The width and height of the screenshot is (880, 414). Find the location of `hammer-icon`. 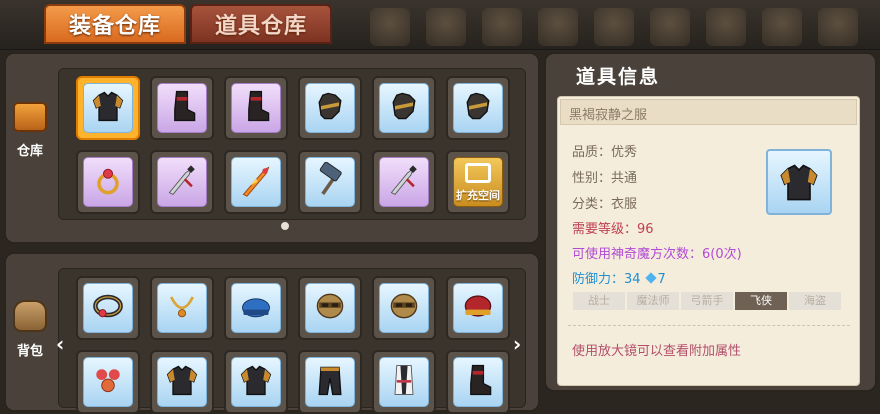

hammer-icon is located at coordinates (330, 181).